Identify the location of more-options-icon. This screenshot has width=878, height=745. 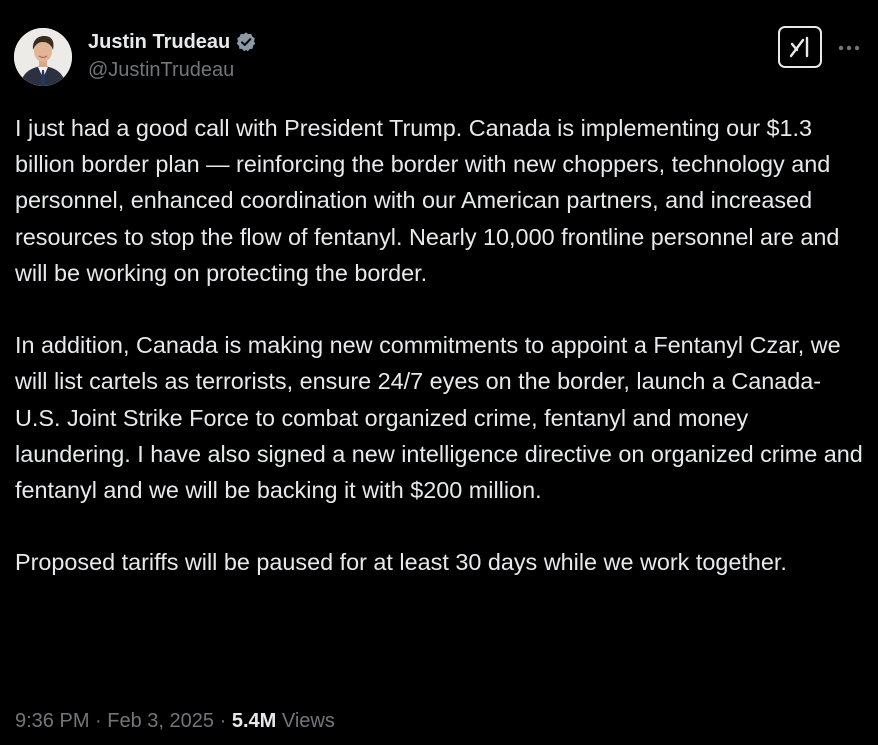
(849, 48).